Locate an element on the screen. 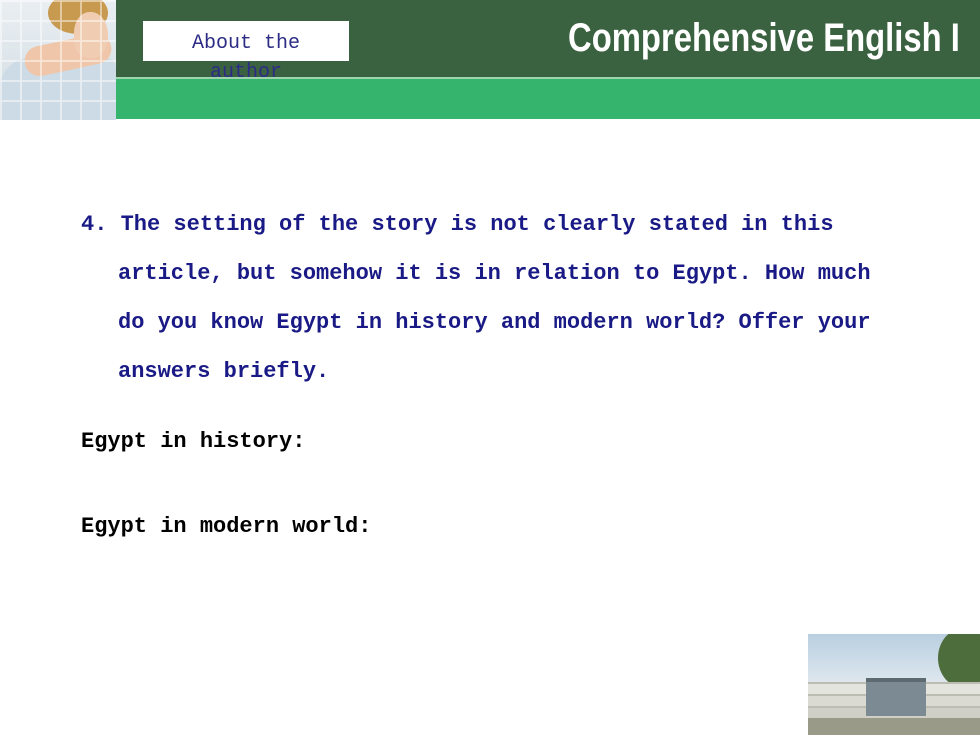  egypt-in-modern-world-label: Egypt in modern world: is located at coordinates (226, 526).